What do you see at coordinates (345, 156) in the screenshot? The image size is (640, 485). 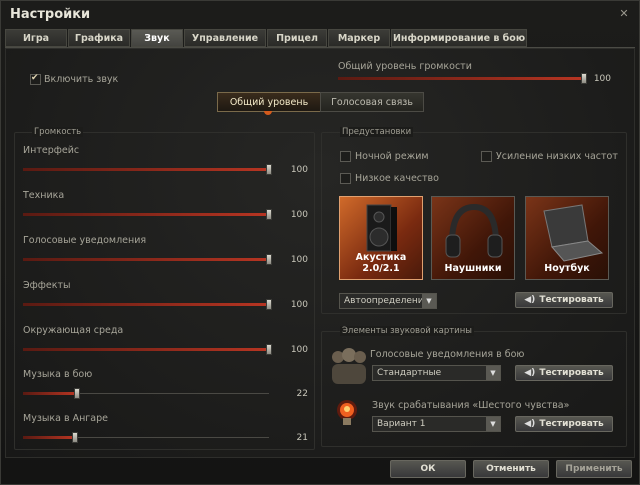 I see `night-mode-checkbox` at bounding box center [345, 156].